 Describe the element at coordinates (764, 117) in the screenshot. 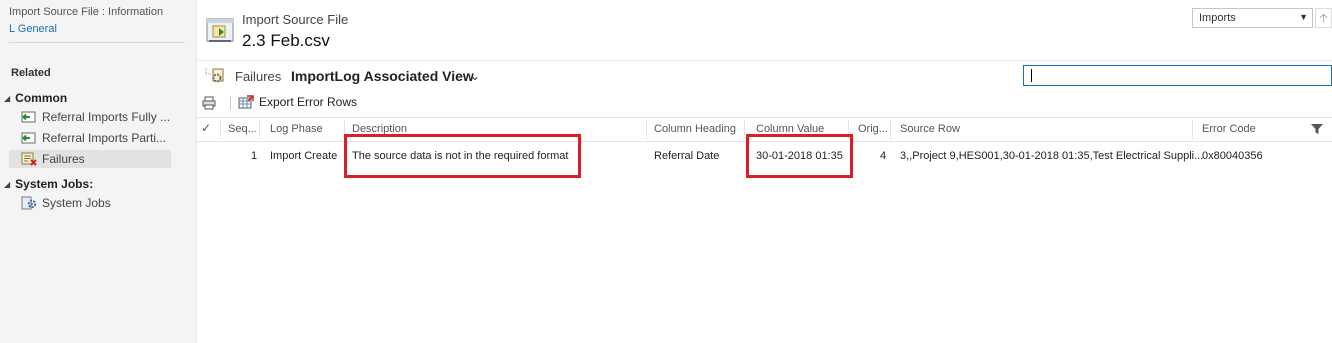

I see `grid-top-border` at that location.